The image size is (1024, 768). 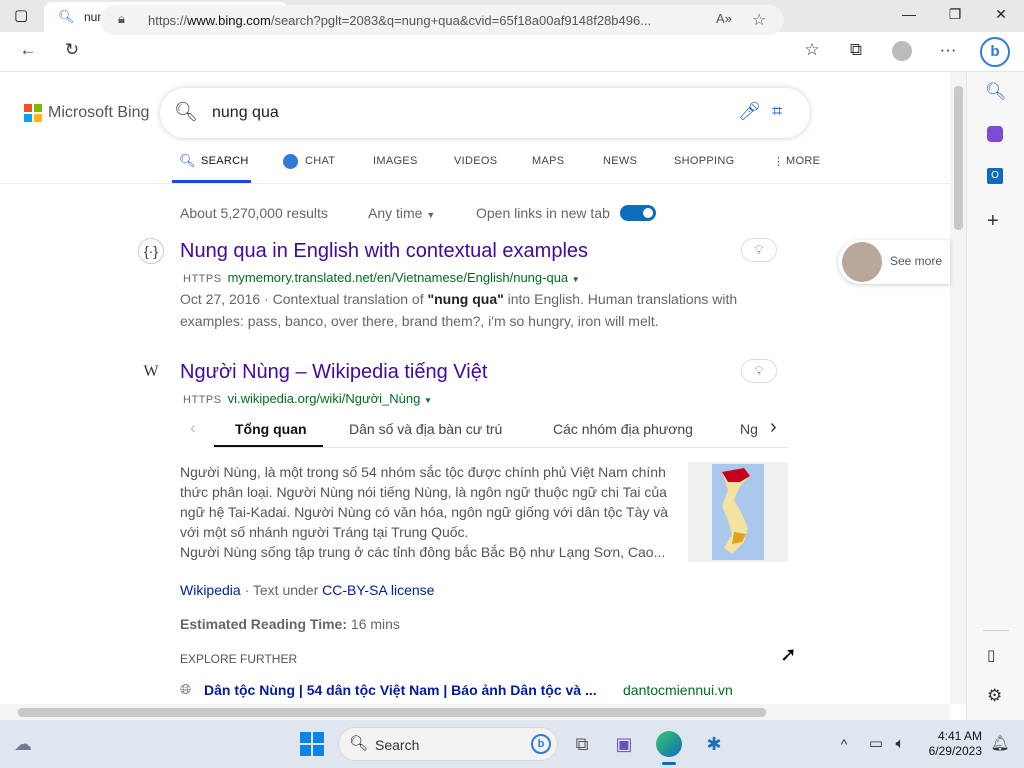 I want to click on read-aloud-icon: A», so click(x=724, y=18).